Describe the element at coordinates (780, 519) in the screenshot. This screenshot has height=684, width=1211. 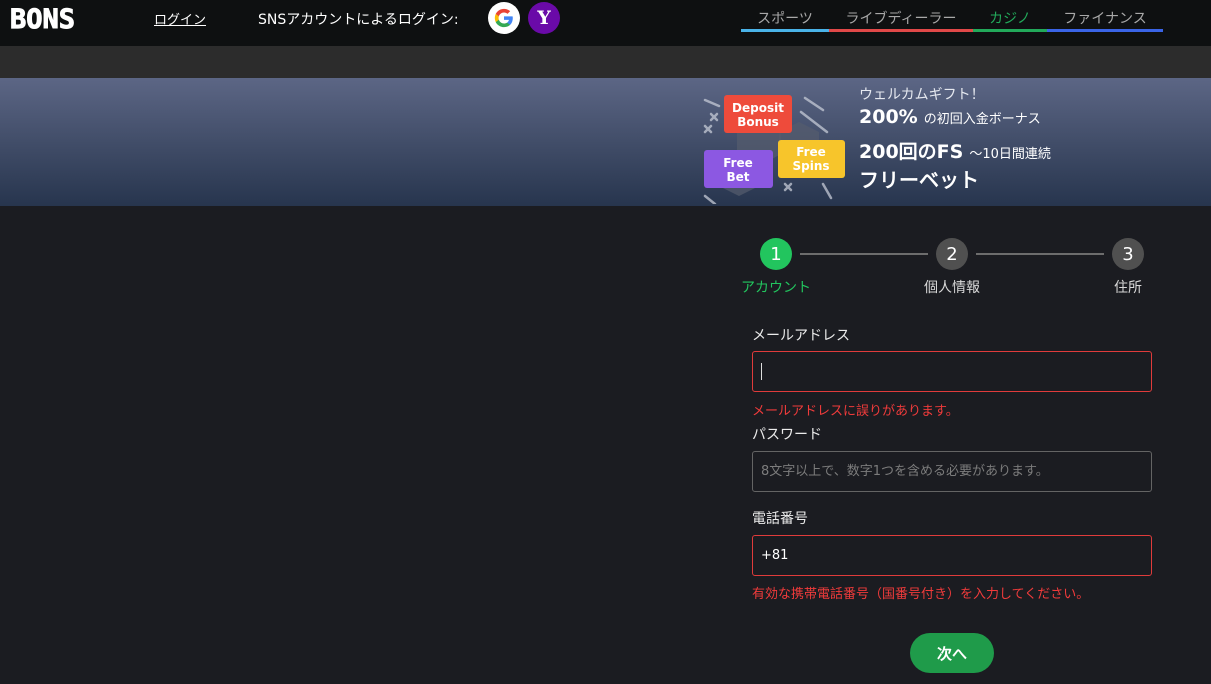
I see `phone-label: 電話番号` at that location.